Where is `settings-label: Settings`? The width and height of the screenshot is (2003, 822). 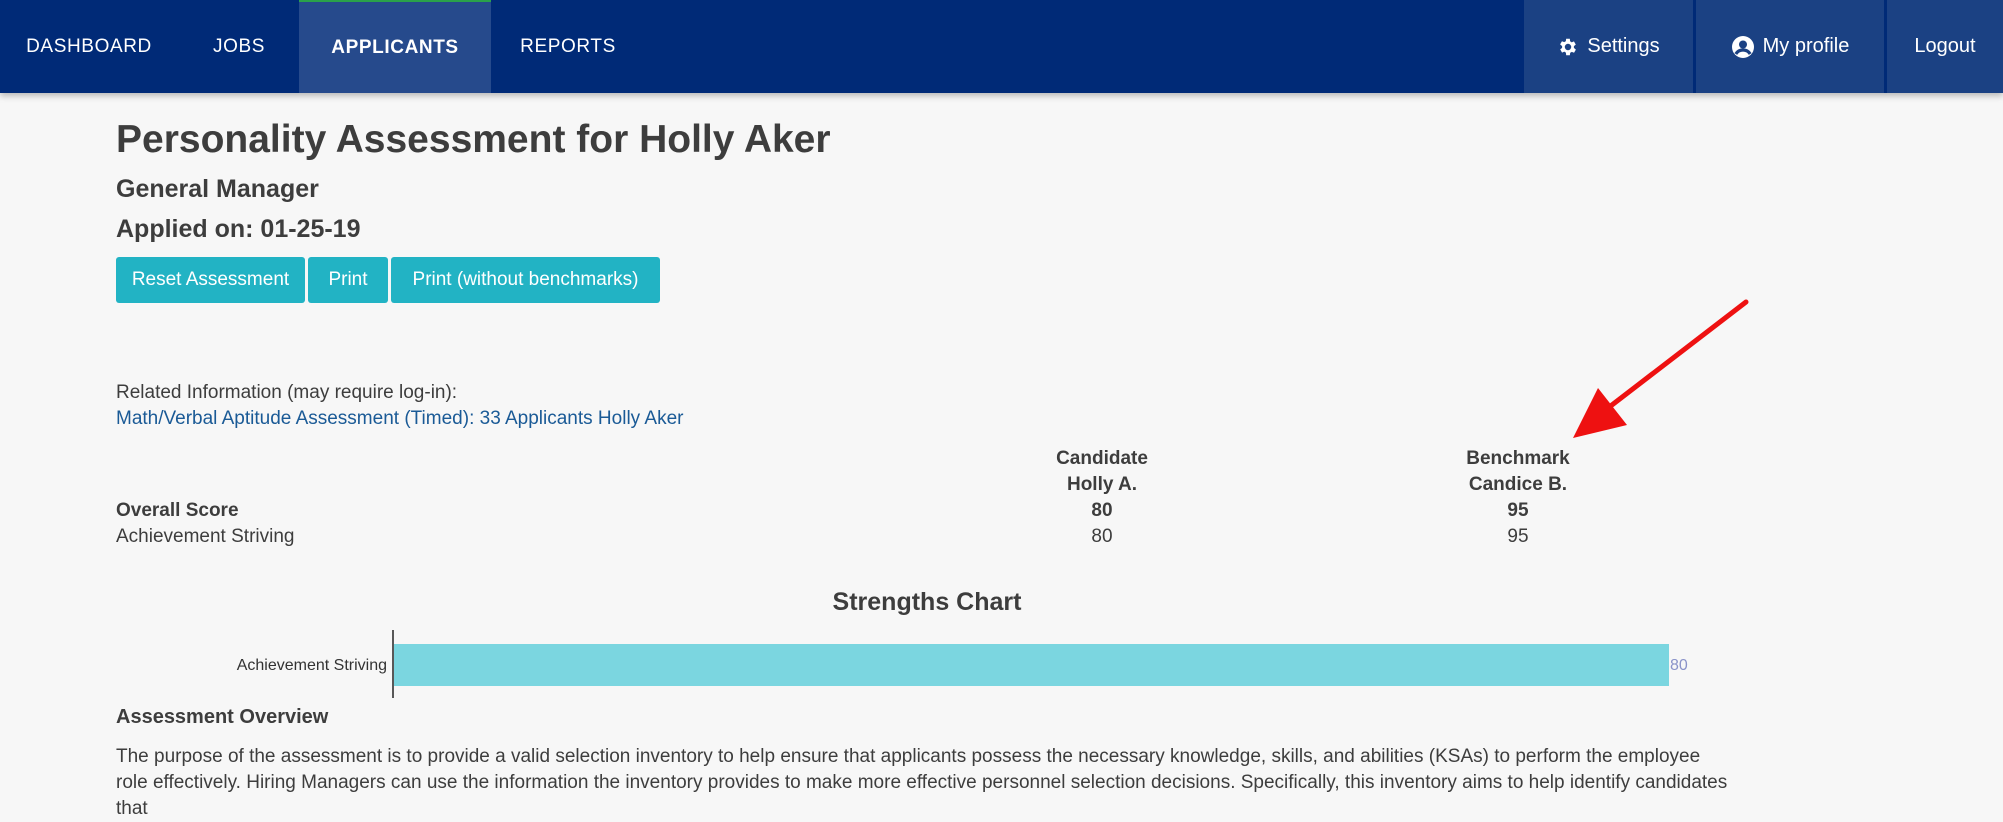 settings-label: Settings is located at coordinates (1623, 46).